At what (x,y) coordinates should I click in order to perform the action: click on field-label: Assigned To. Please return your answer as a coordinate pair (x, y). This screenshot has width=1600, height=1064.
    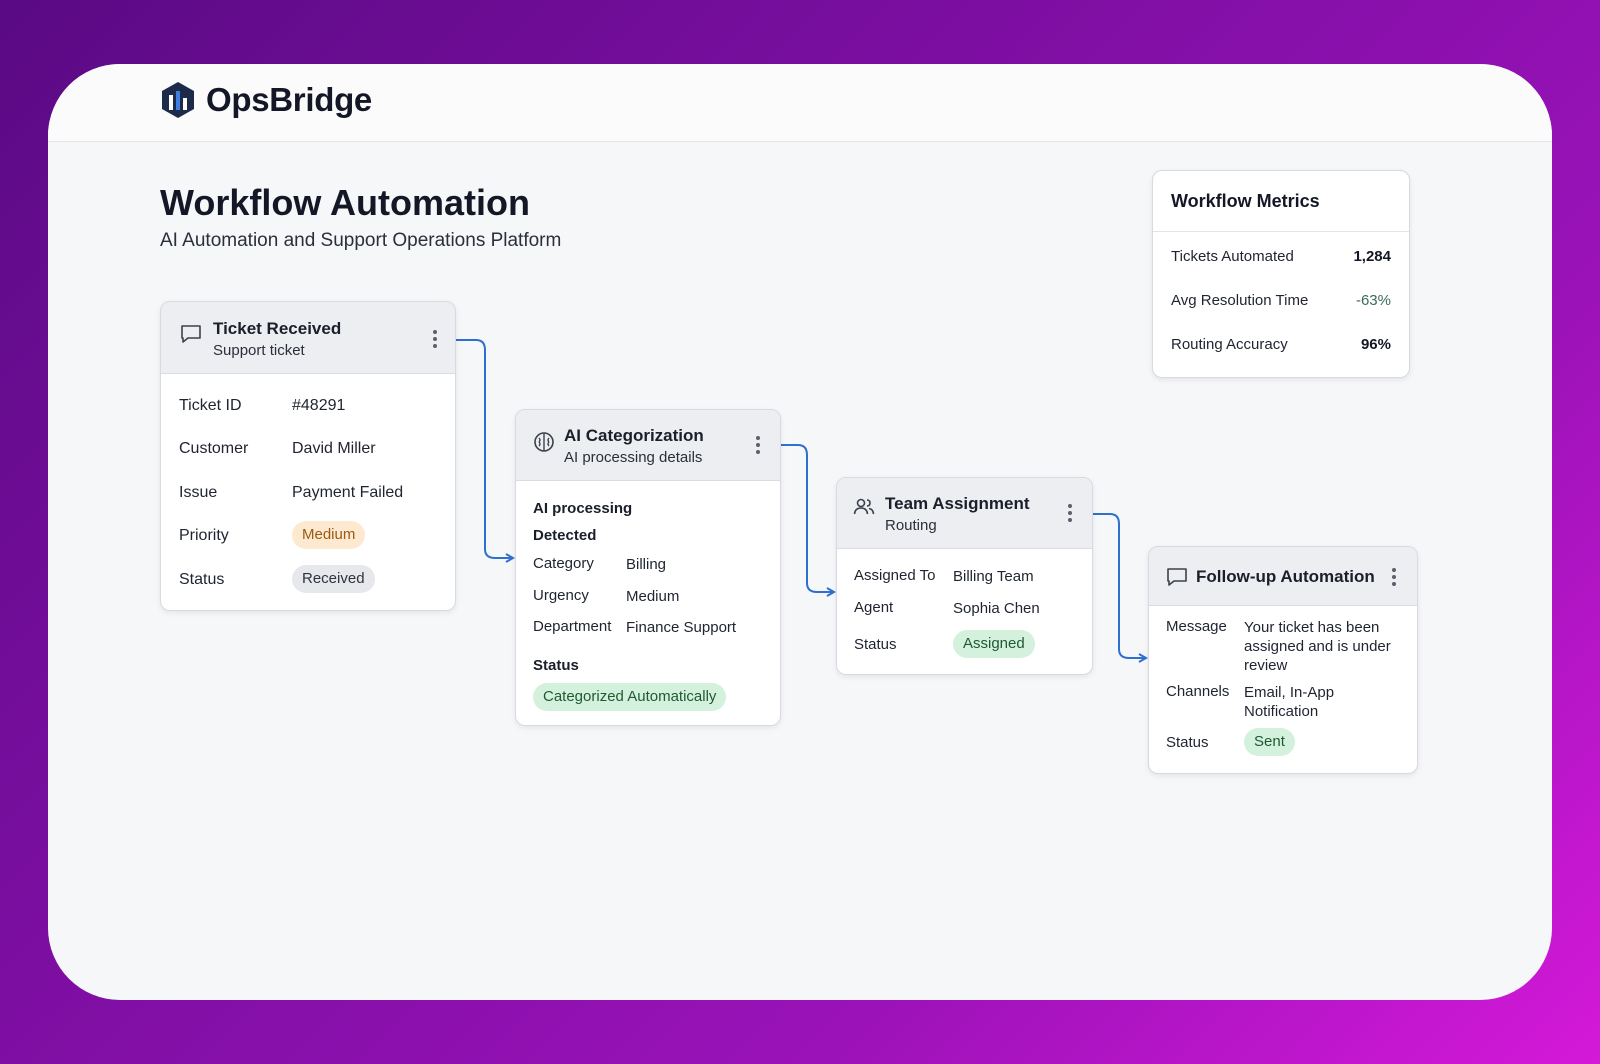
    Looking at the image, I should click on (895, 575).